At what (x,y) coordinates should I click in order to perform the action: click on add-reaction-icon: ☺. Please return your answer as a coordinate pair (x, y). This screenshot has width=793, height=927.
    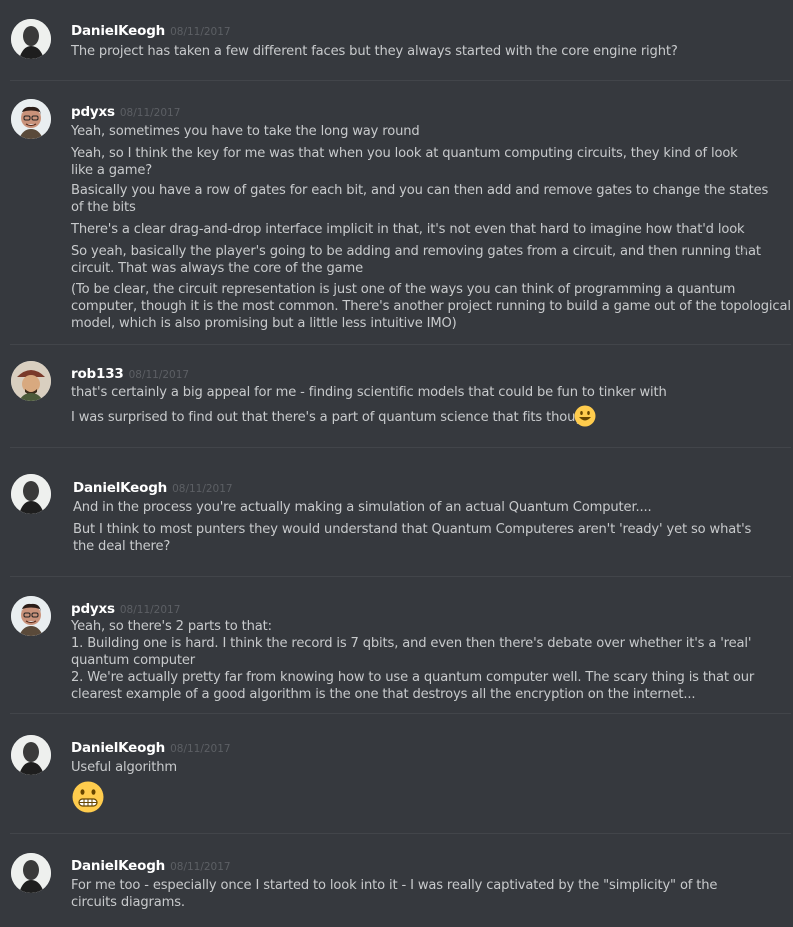
    Looking at the image, I should click on (743, 250).